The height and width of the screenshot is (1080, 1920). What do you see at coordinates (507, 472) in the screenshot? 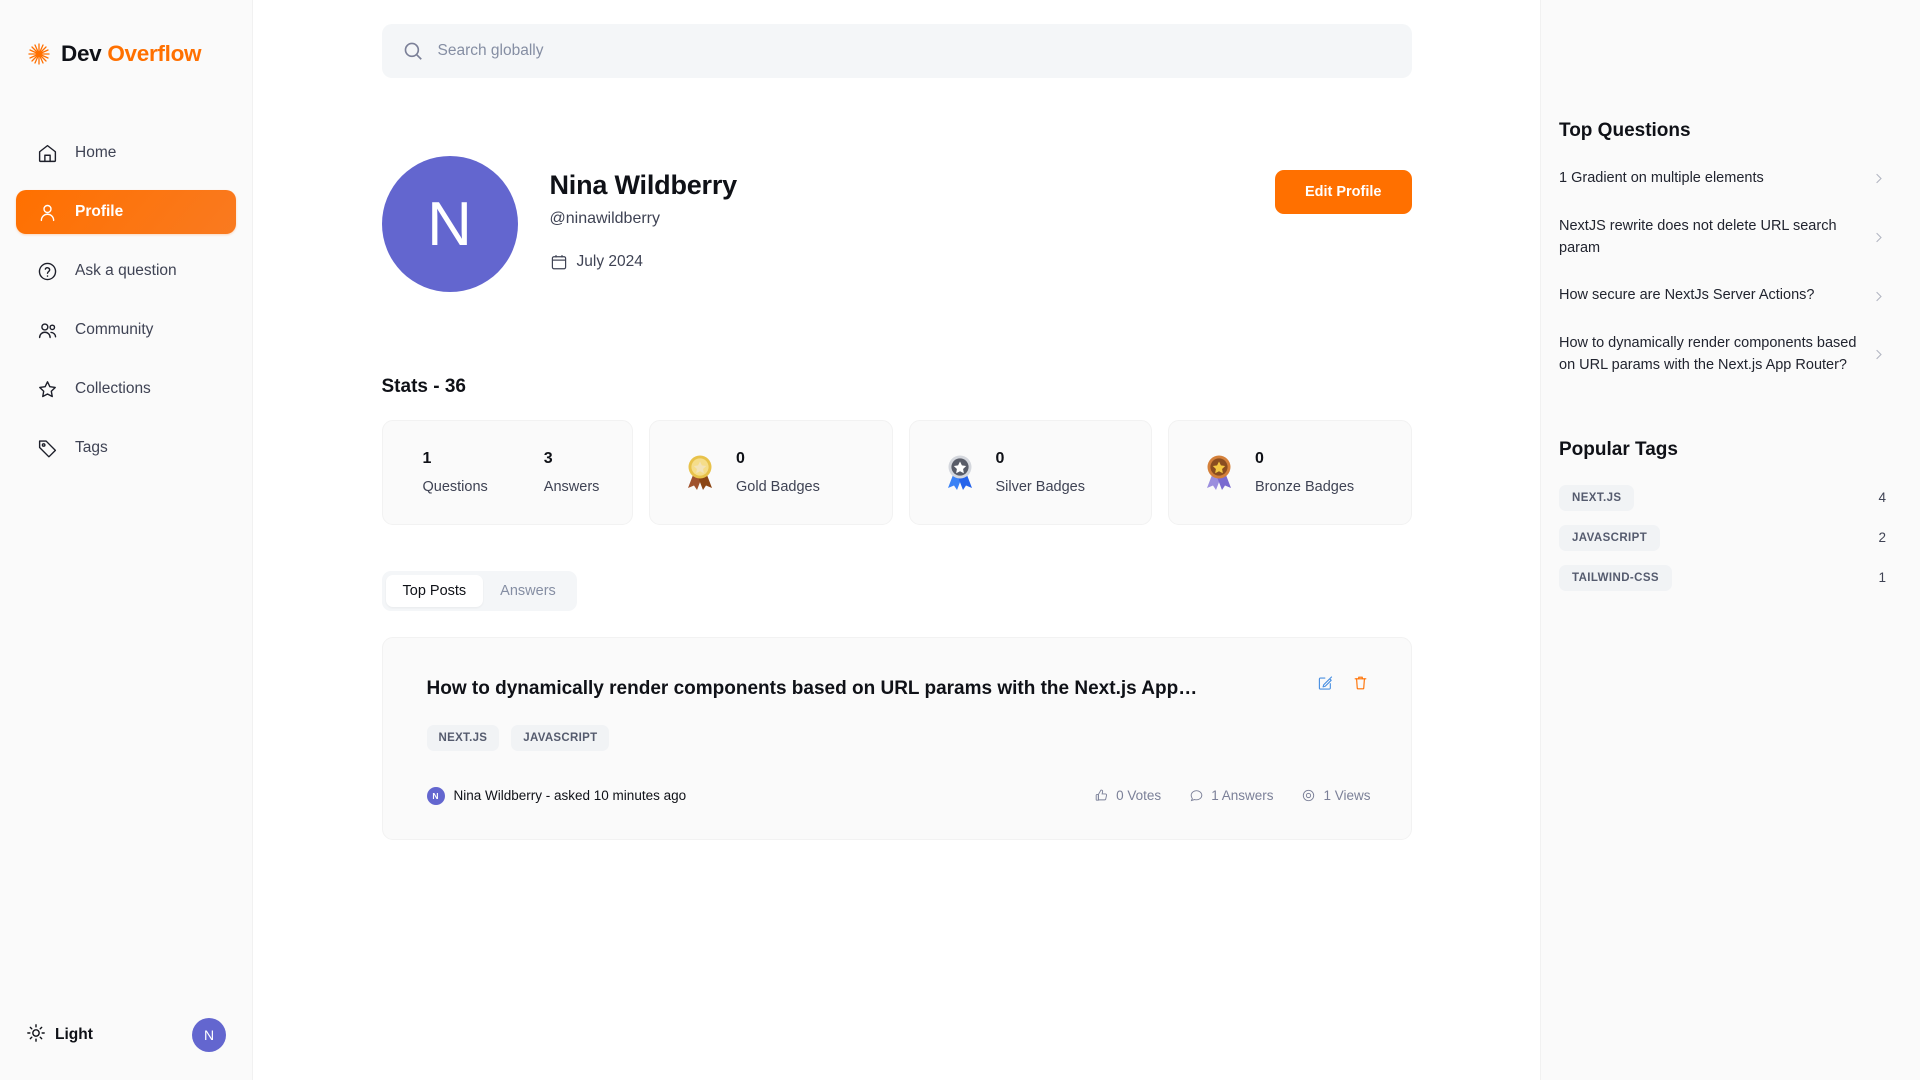
I see `stat-card-counts: 1 Questions 3 Answers` at bounding box center [507, 472].